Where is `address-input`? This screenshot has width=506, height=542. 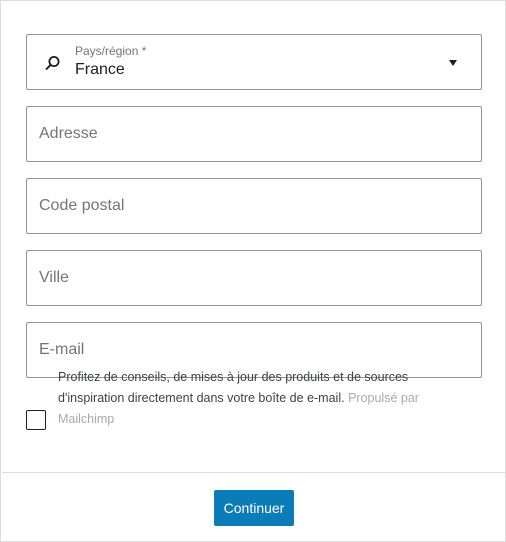 address-input is located at coordinates (254, 134).